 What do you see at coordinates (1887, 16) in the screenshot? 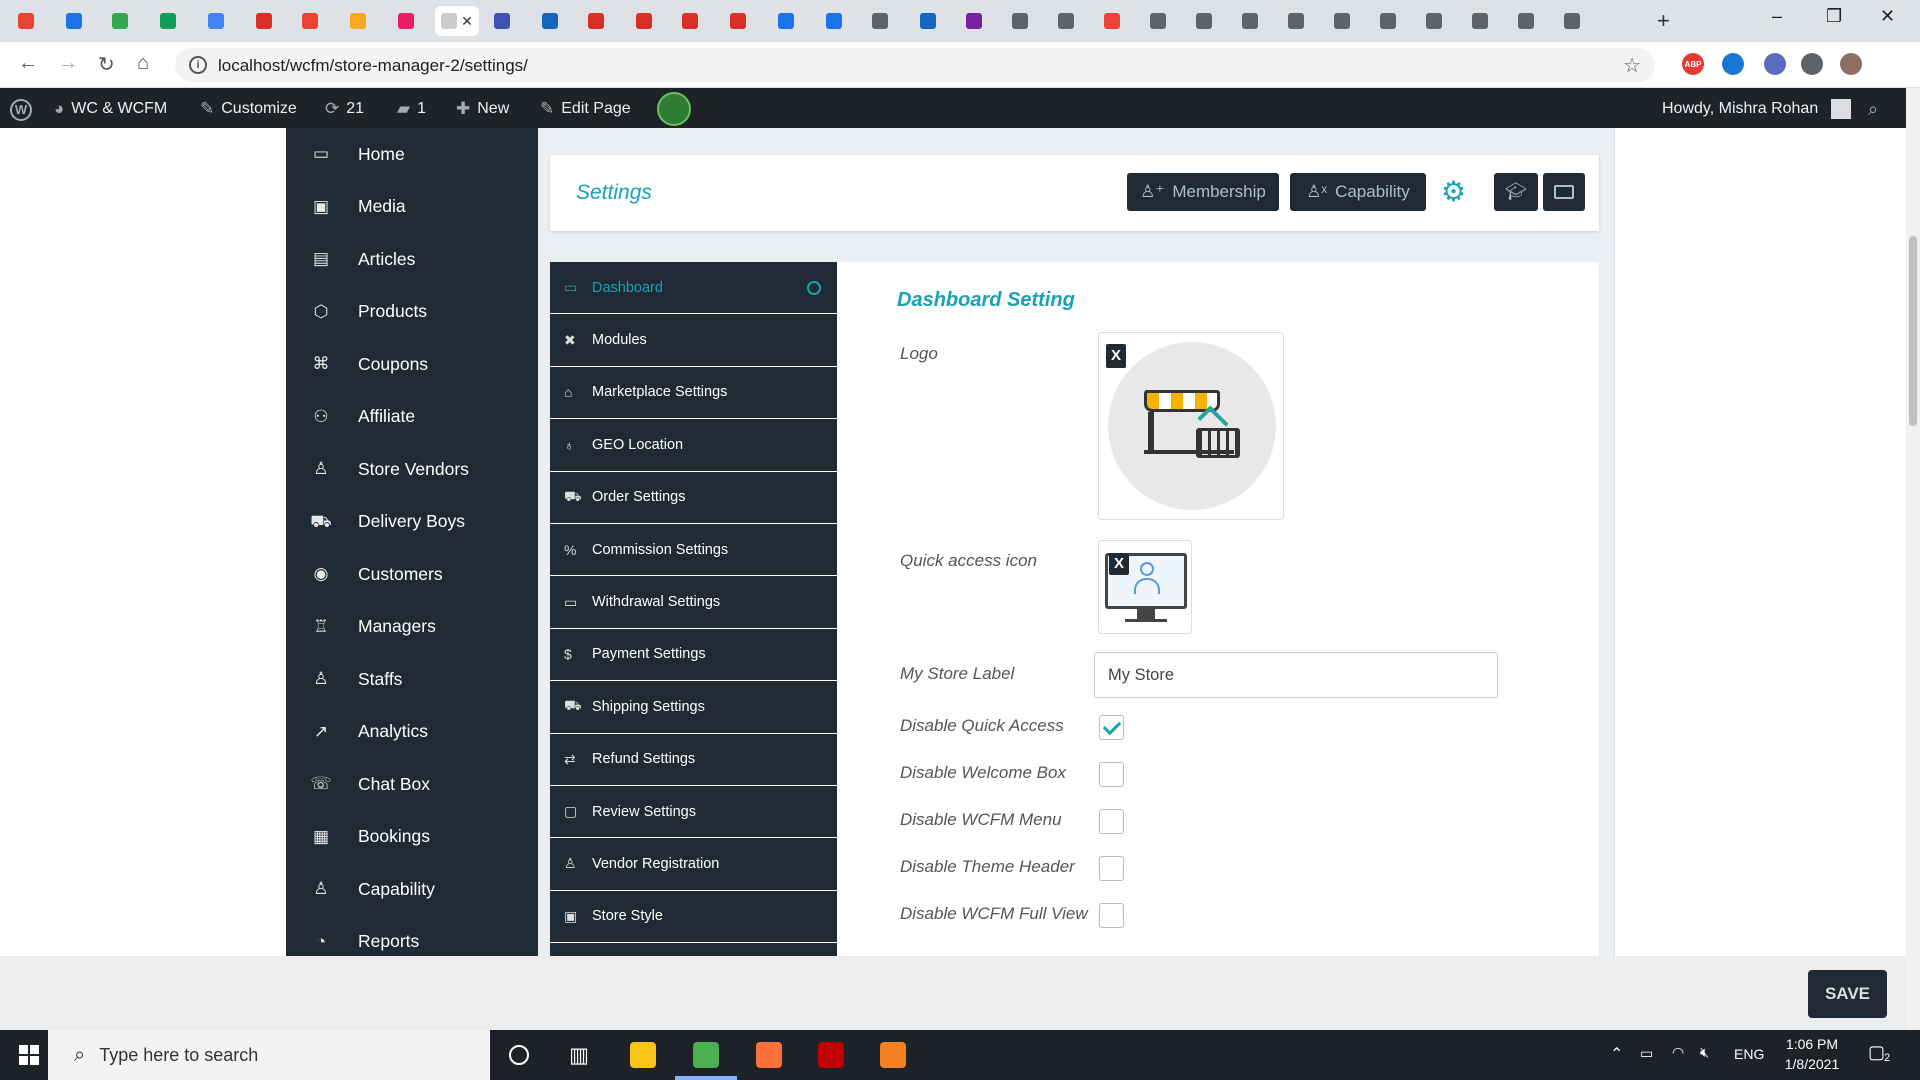
I see `close-window-icon: ✕` at bounding box center [1887, 16].